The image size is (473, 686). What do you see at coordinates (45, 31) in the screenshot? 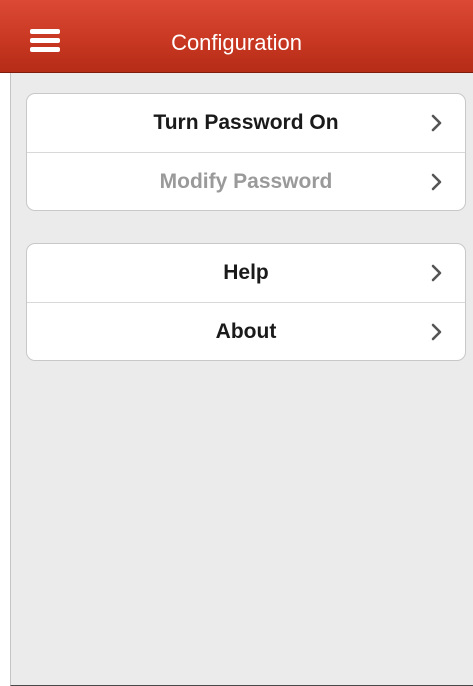
I see `menu-bar-top` at bounding box center [45, 31].